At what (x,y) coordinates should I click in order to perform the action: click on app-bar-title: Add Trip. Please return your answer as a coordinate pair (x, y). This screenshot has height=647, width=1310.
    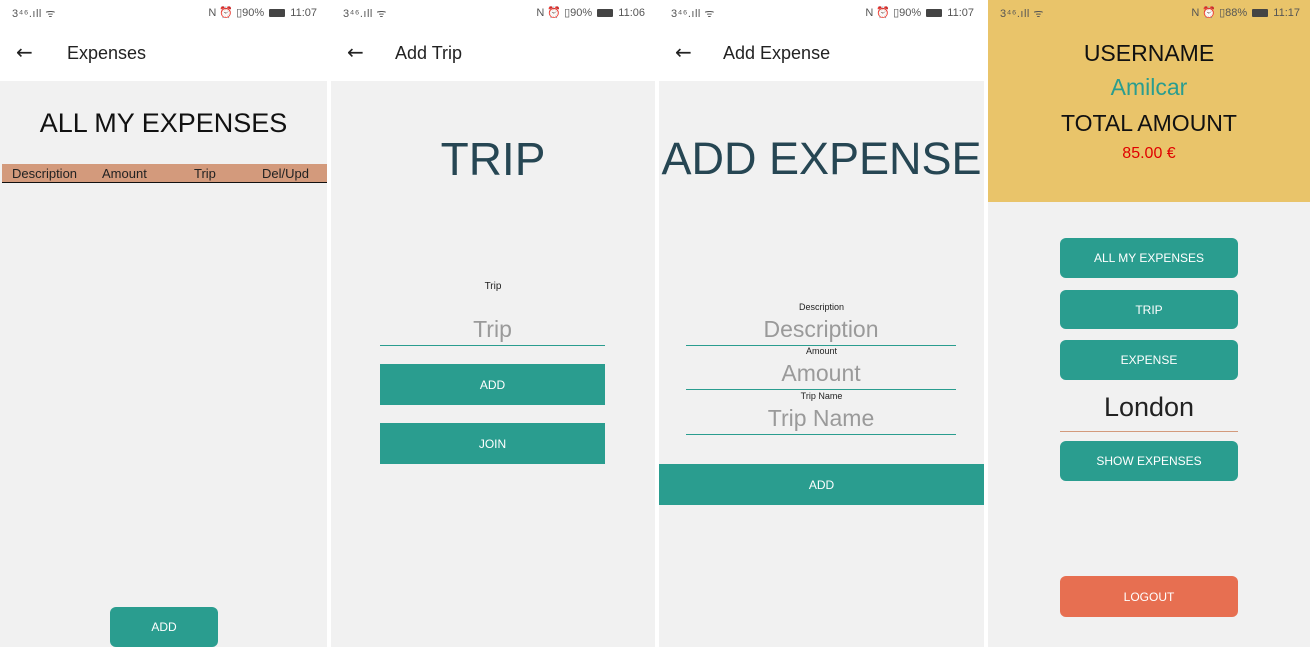
    Looking at the image, I should click on (429, 53).